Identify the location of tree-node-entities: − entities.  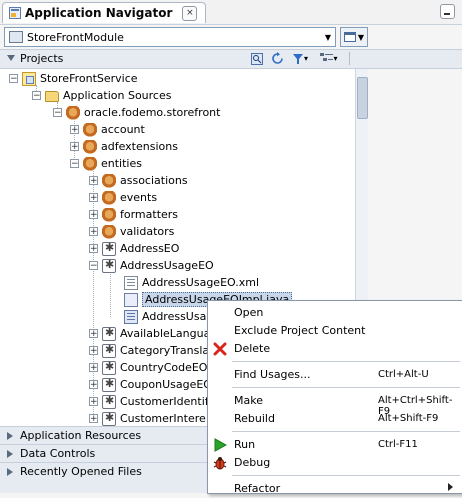
(106, 163).